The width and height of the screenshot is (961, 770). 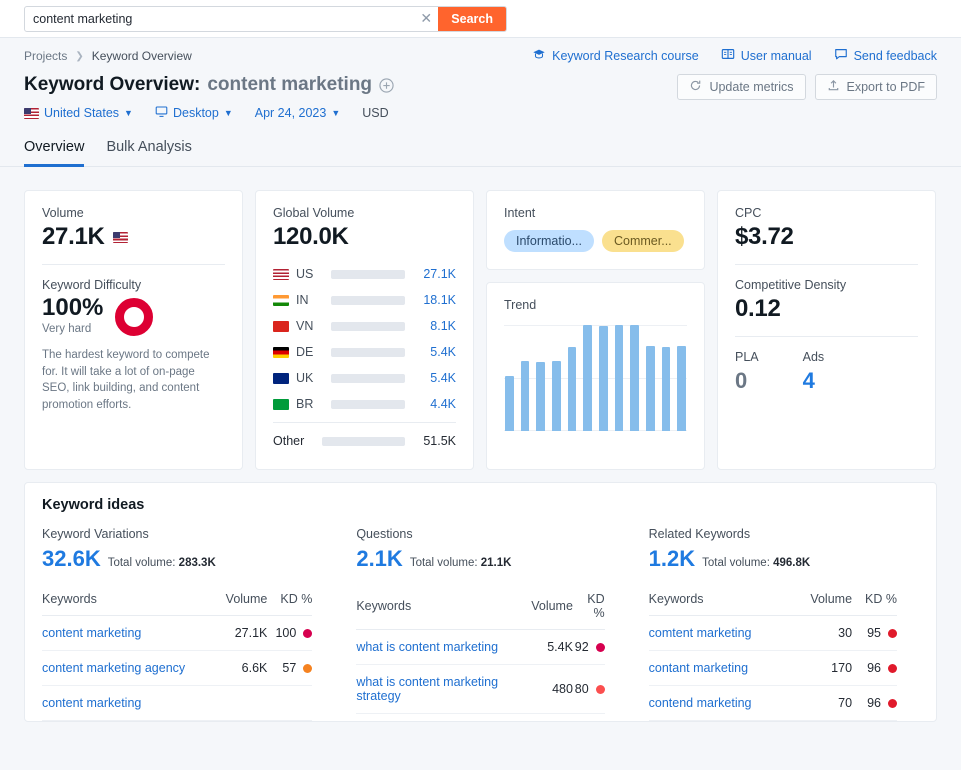 I want to click on monitor-icon, so click(x=161, y=113).